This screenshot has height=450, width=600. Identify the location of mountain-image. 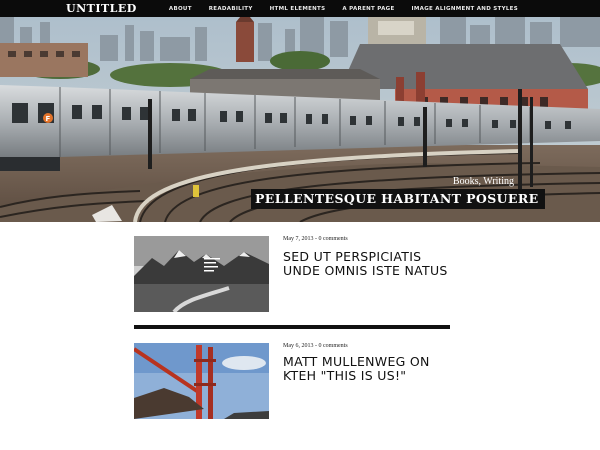
(201, 274).